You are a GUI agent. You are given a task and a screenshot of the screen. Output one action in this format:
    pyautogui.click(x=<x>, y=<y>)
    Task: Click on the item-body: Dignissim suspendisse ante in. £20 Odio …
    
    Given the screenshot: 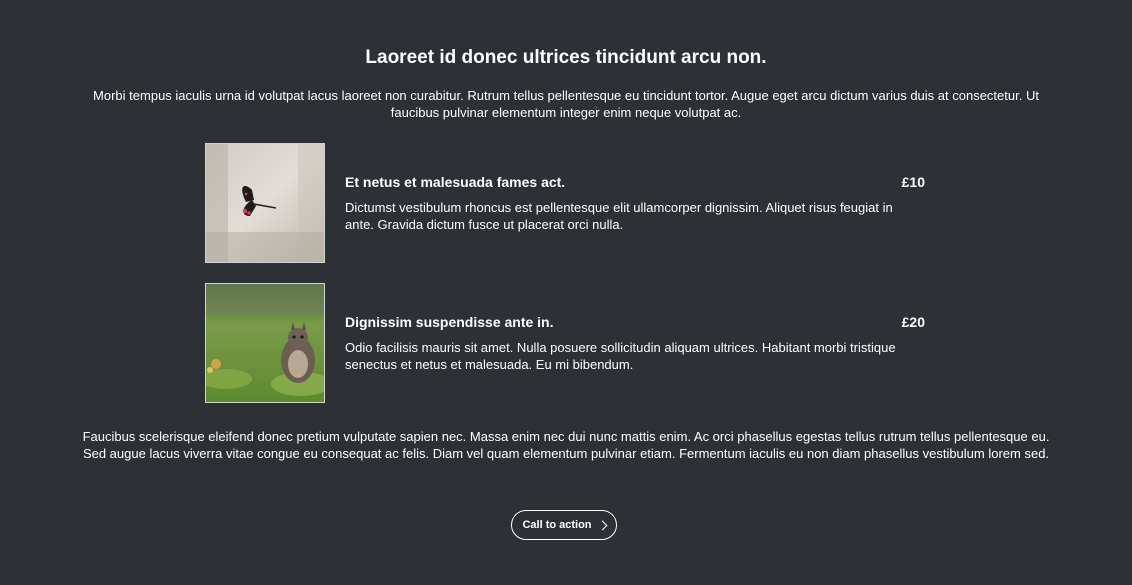 What is the action you would take?
    pyautogui.click(x=635, y=343)
    